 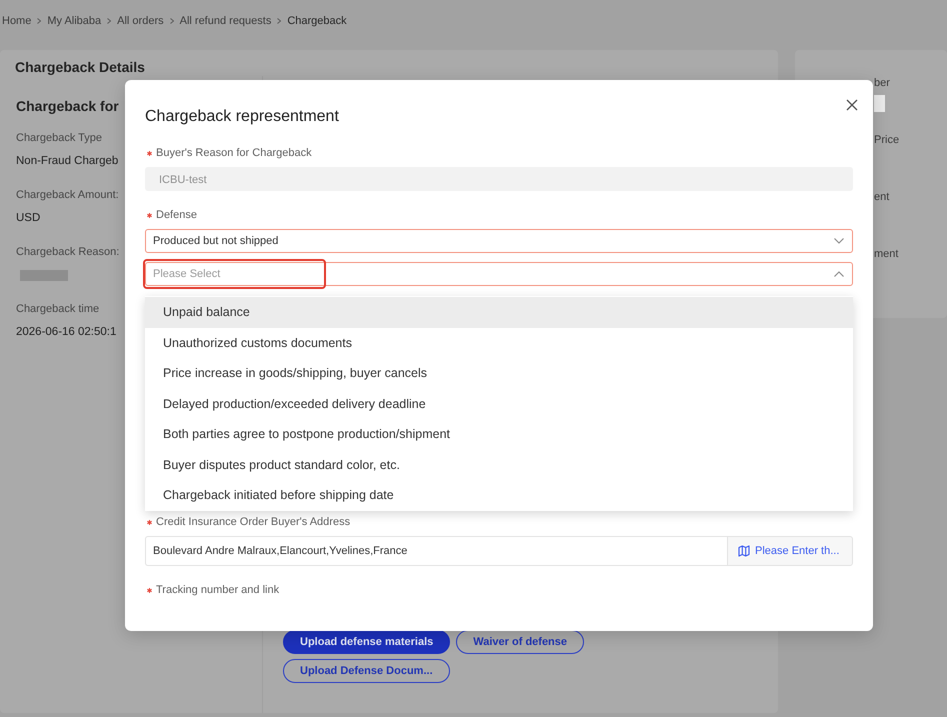 I want to click on field-label: Chargeback Type, so click(x=59, y=138).